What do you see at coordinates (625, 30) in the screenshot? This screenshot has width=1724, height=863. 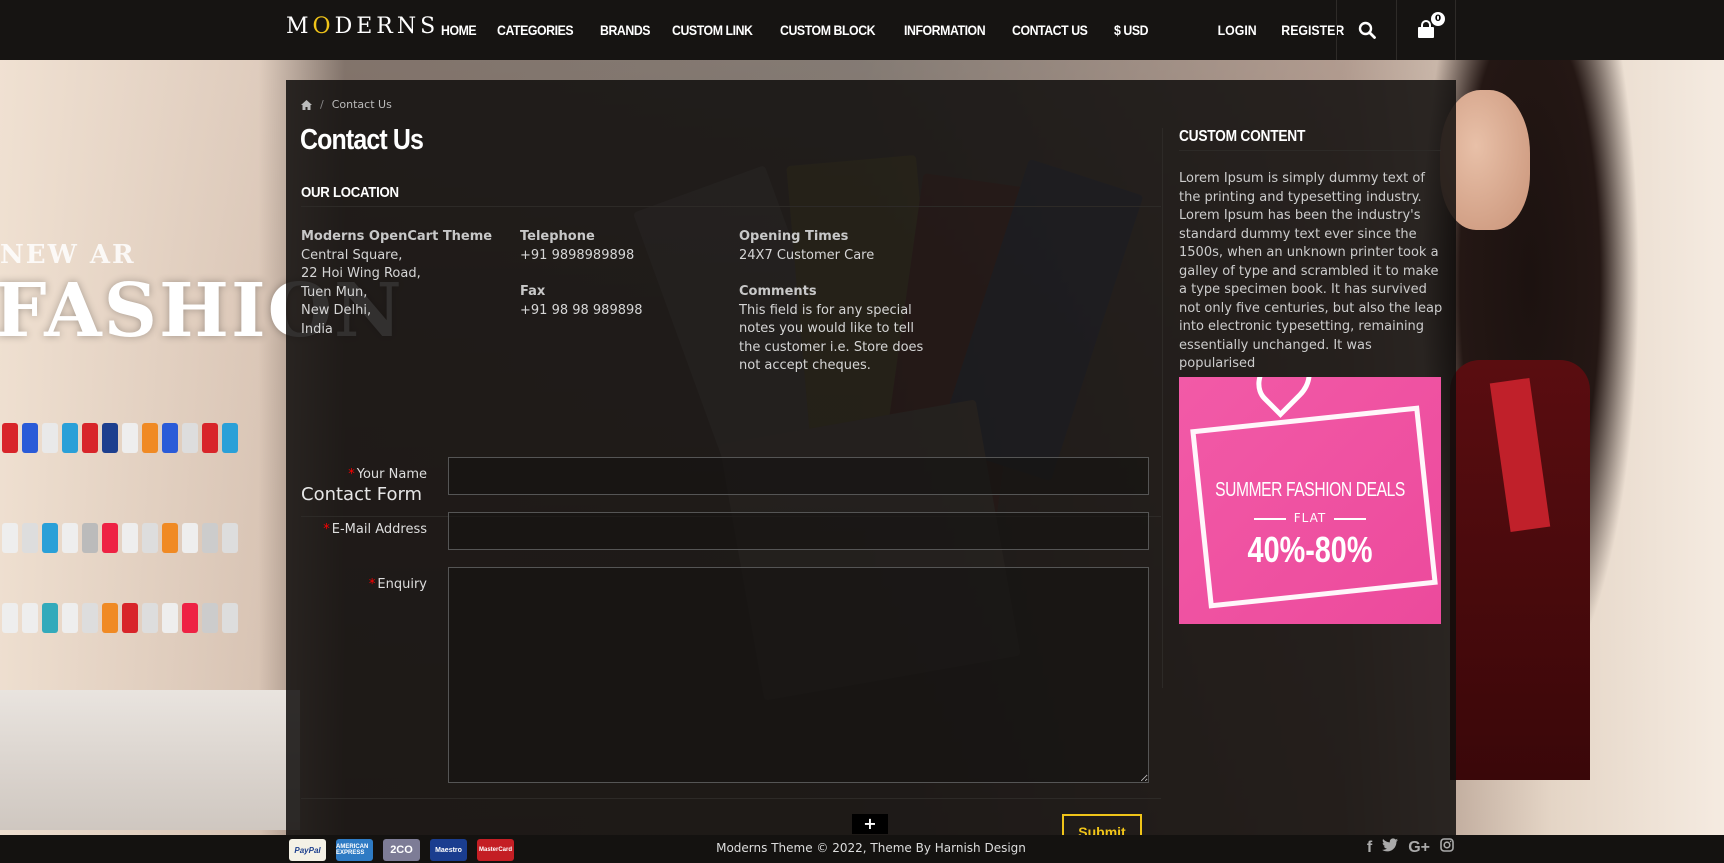 I see `nav-brands: BRANDS` at bounding box center [625, 30].